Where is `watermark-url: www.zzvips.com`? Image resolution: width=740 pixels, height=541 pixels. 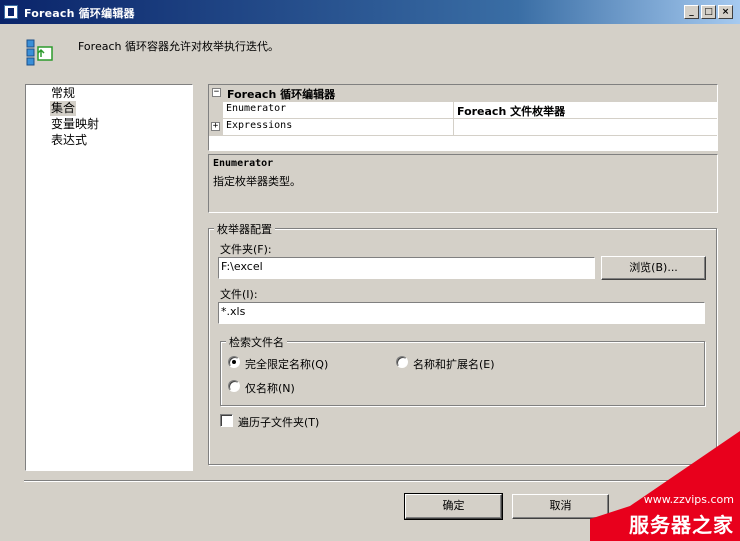 watermark-url: www.zzvips.com is located at coordinates (688, 499).